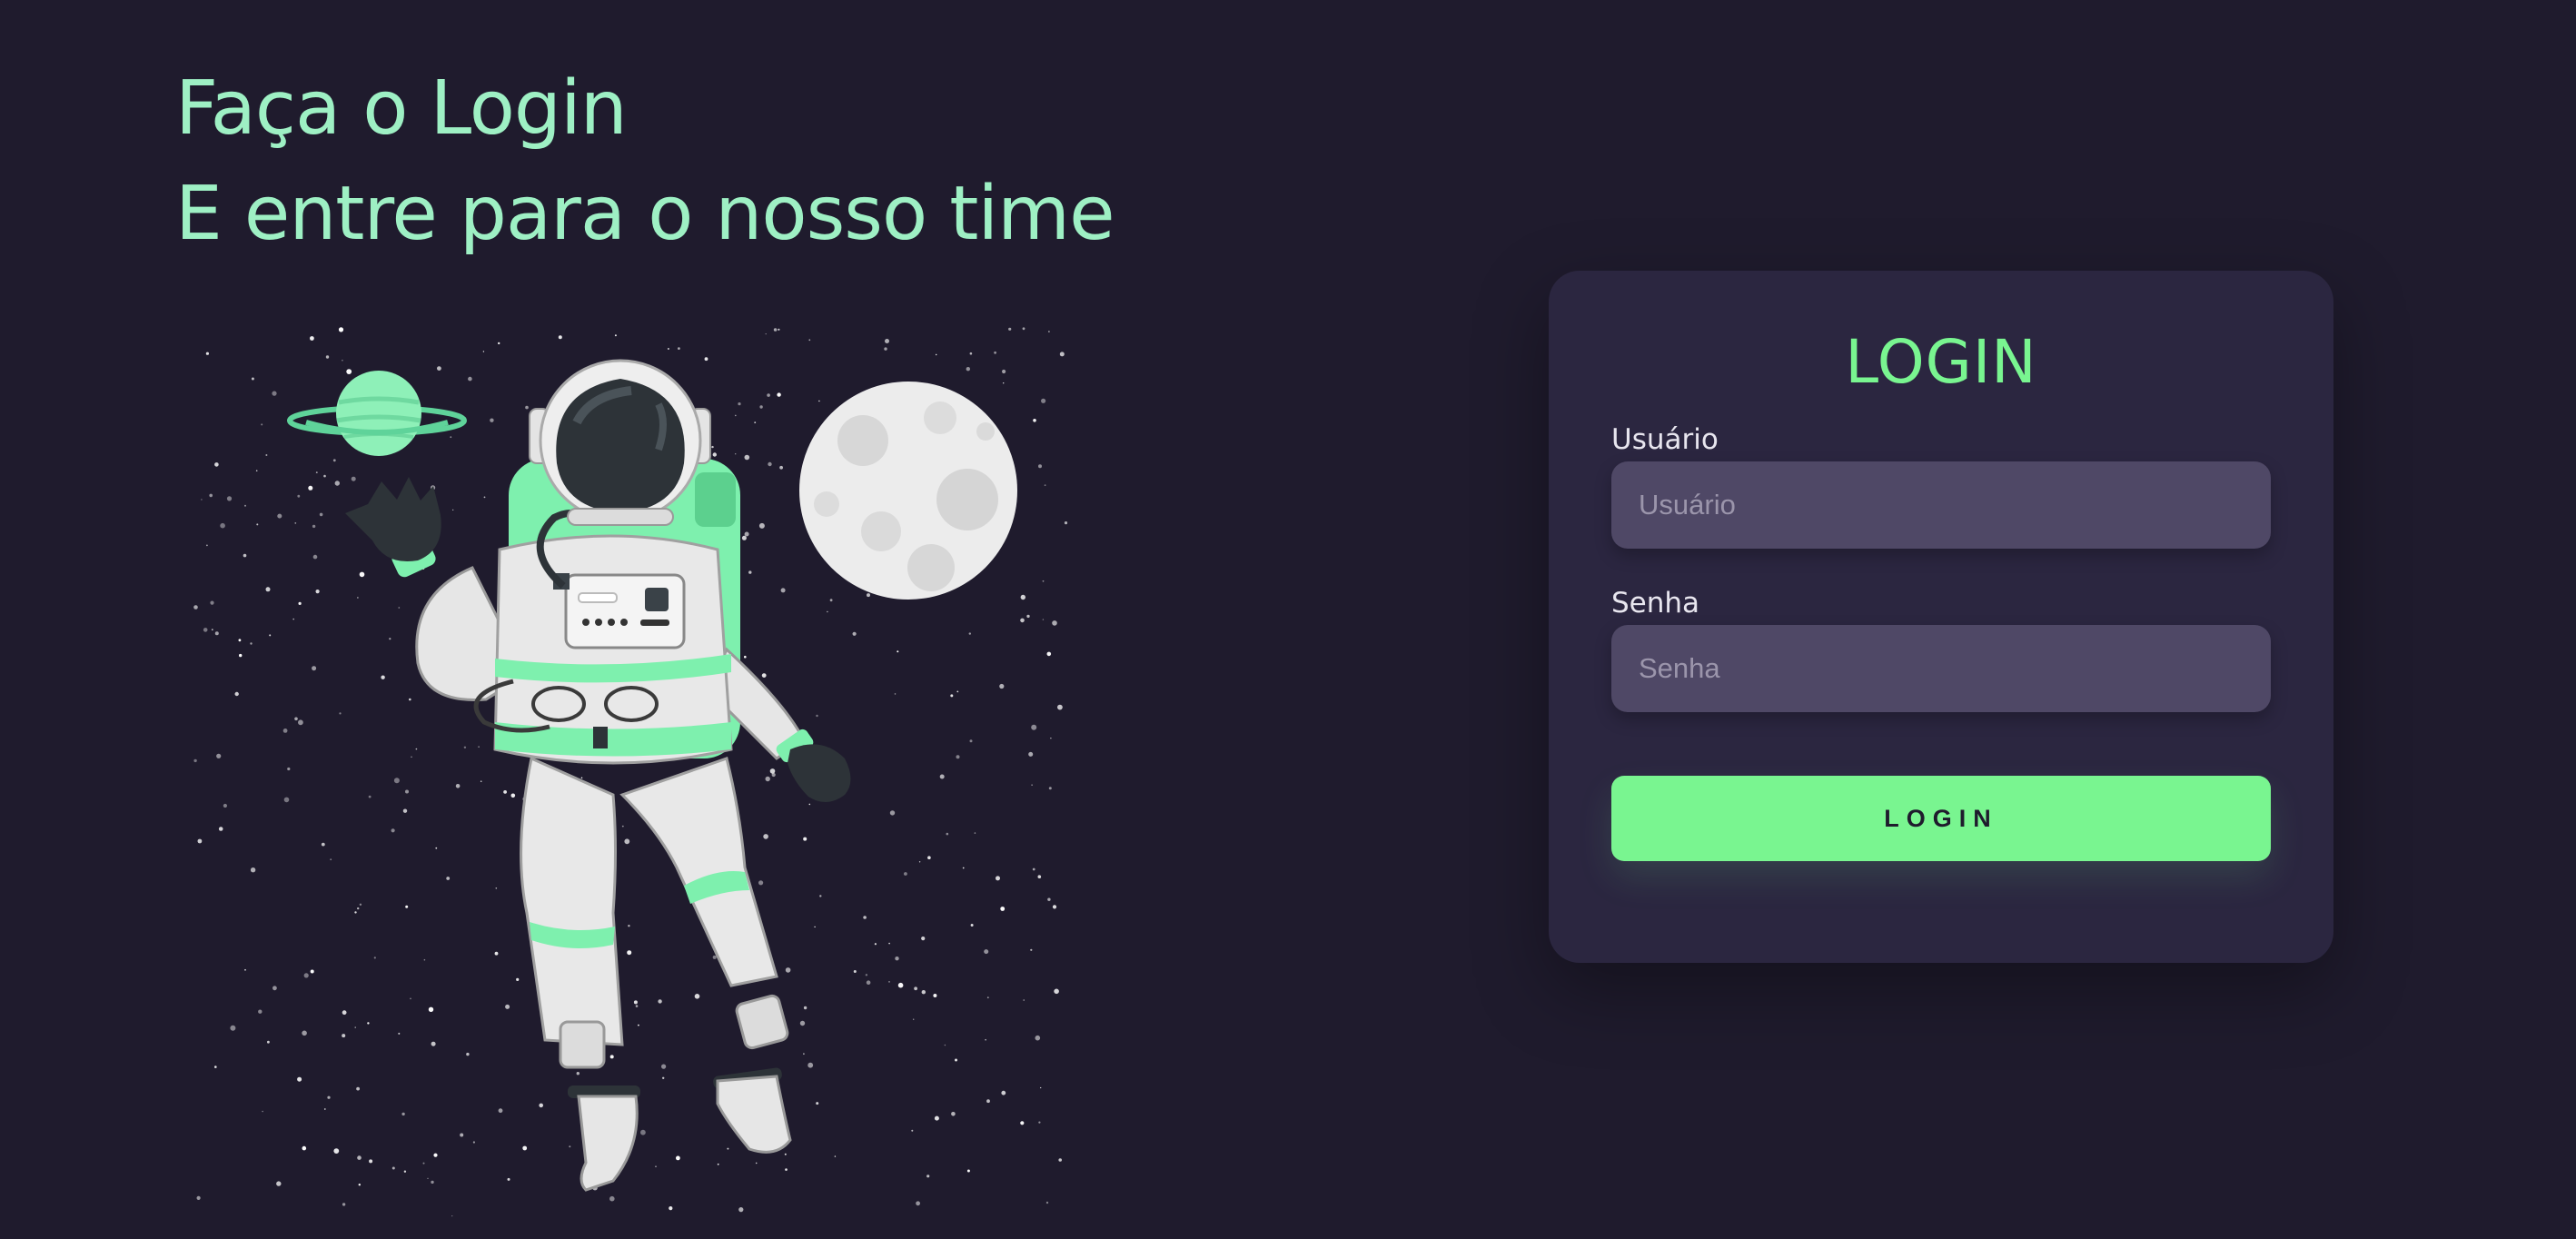  Describe the element at coordinates (1941, 818) in the screenshot. I see `login-button: LOGIN` at that location.